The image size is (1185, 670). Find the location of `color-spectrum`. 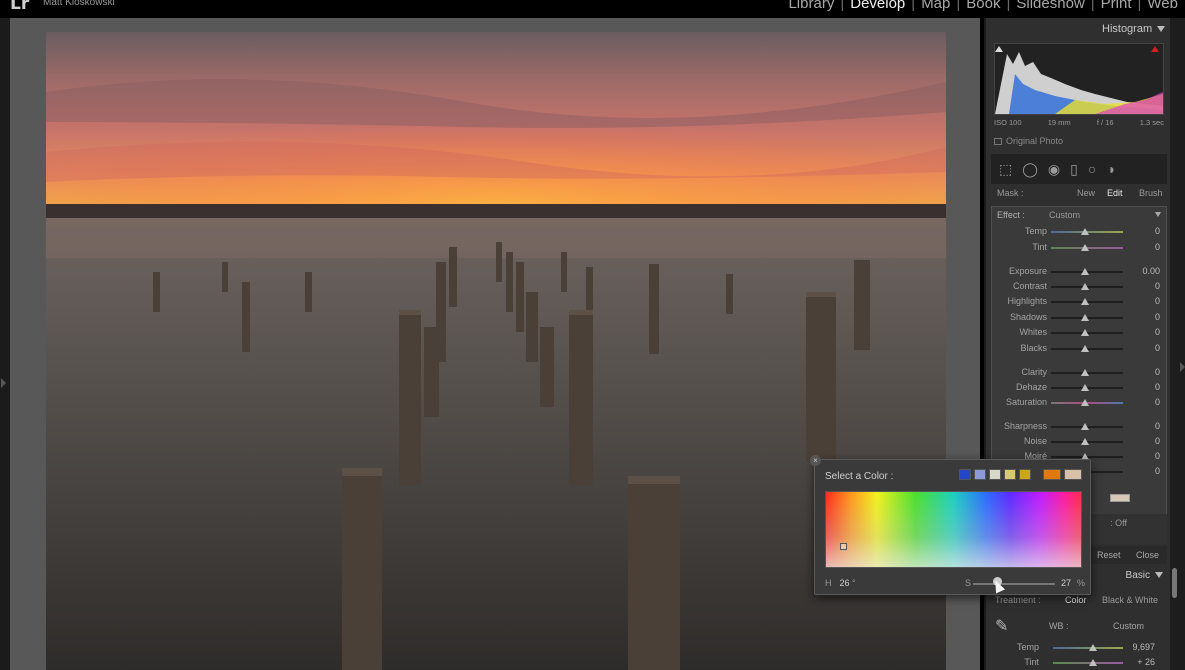

color-spectrum is located at coordinates (953, 529).